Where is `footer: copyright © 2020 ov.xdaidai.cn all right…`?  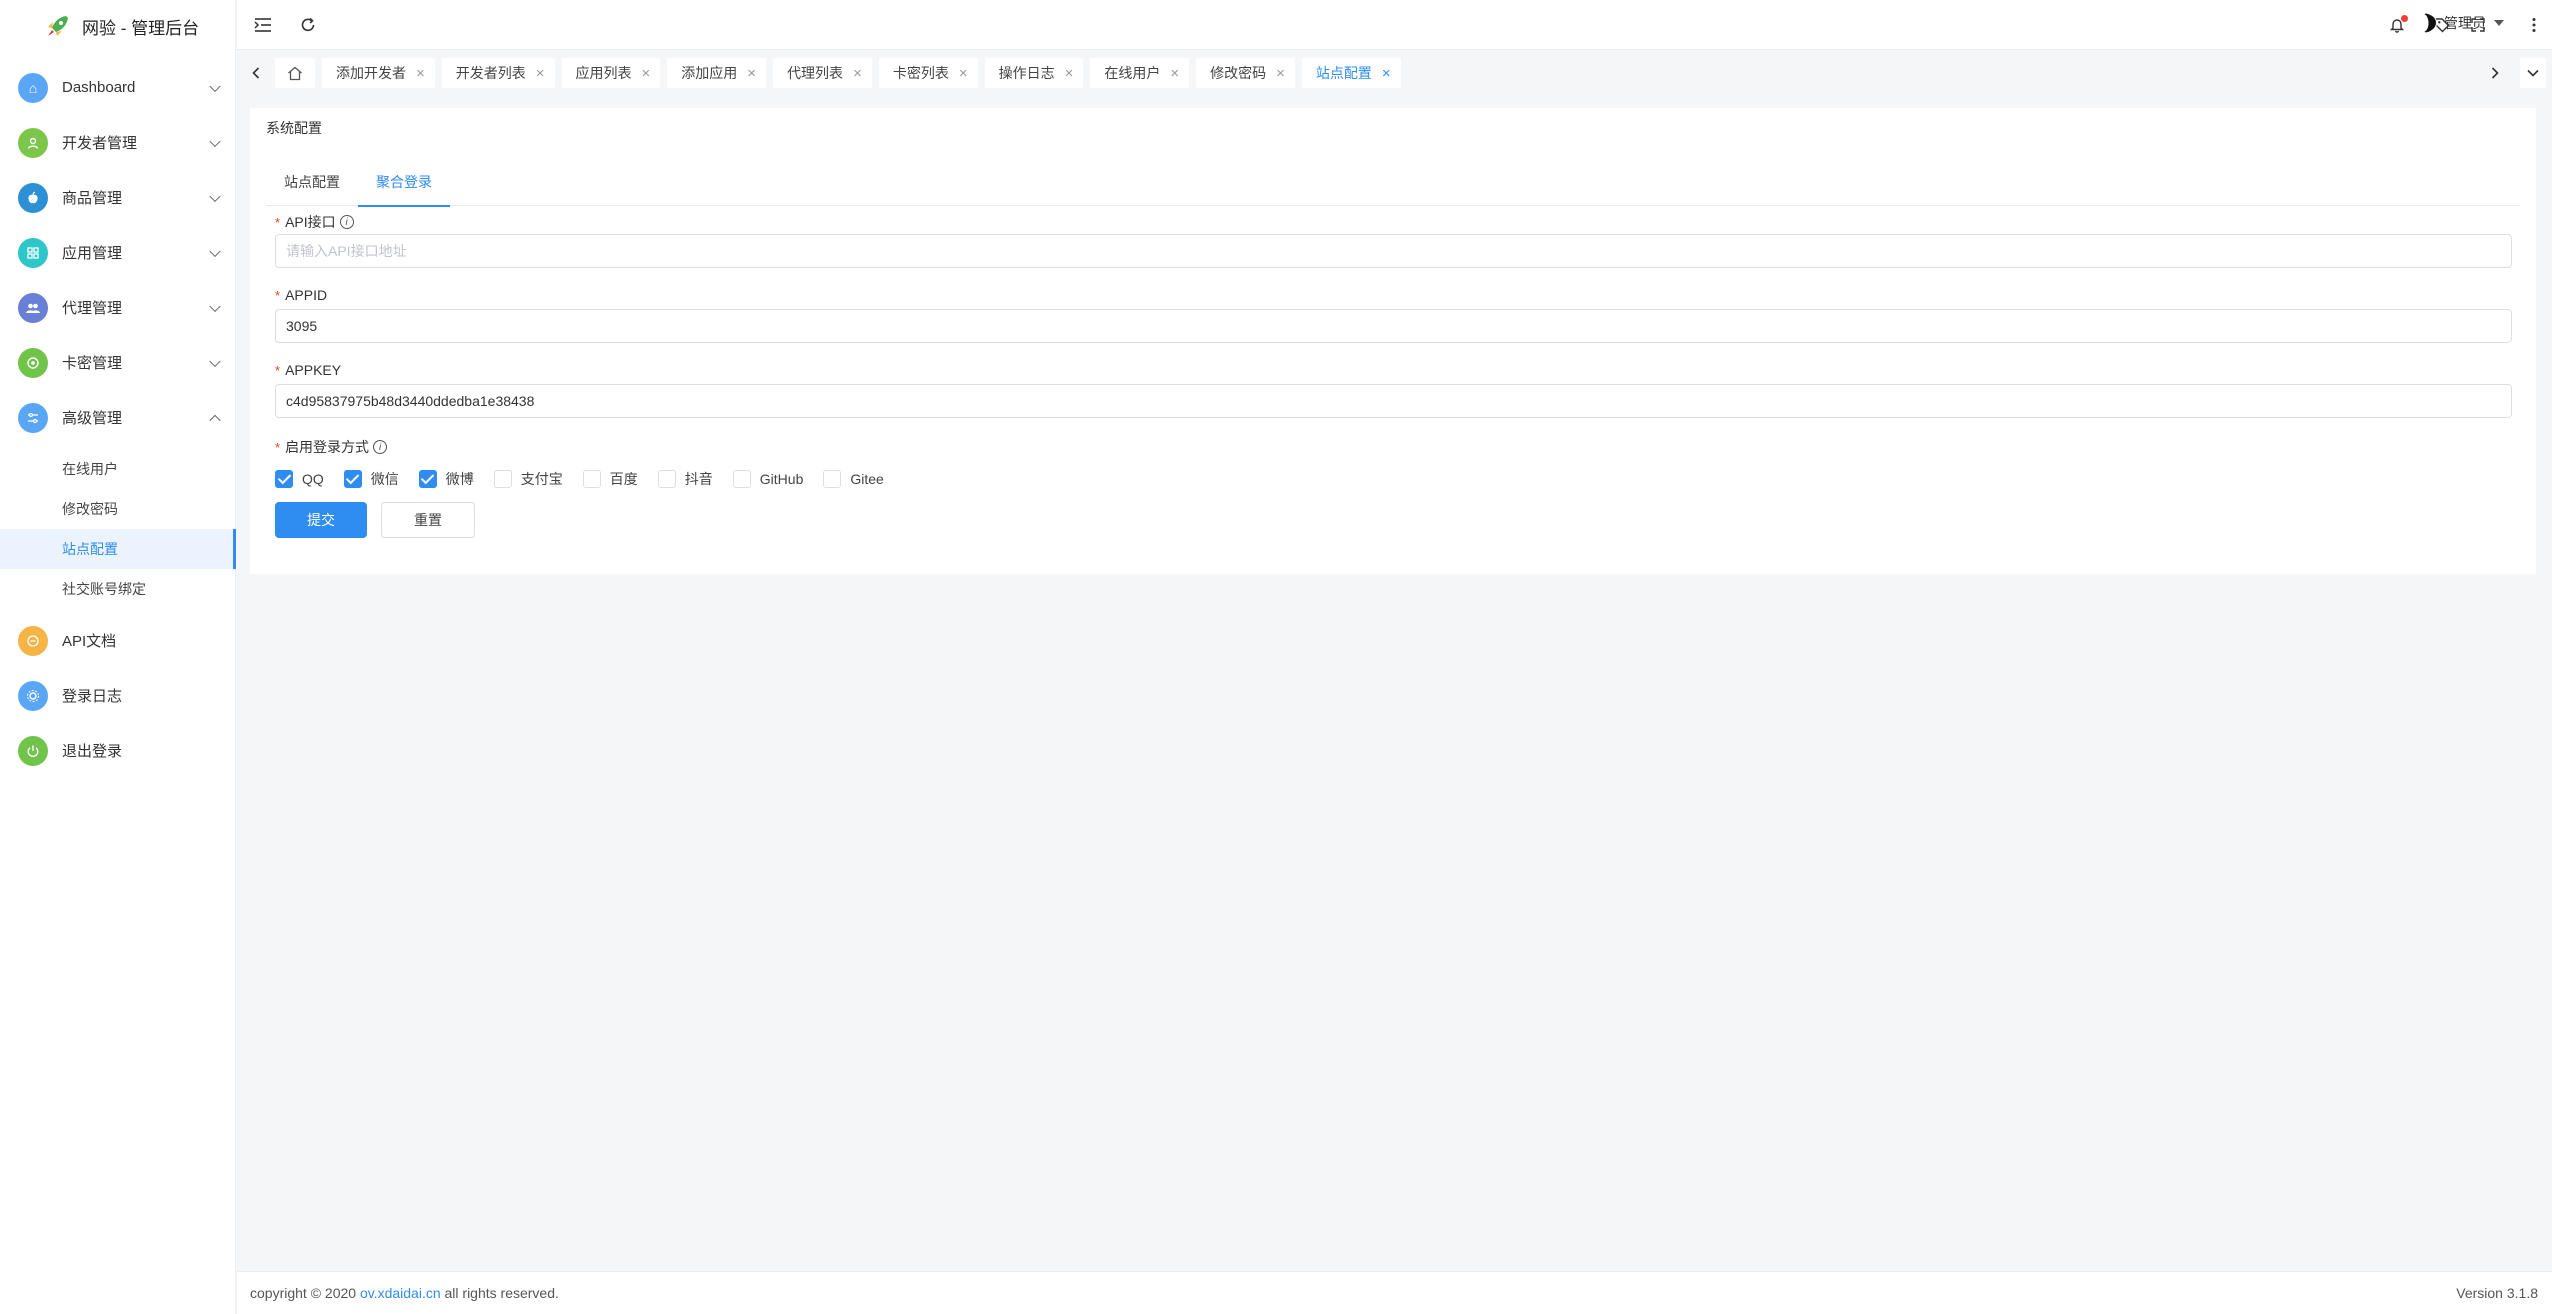 footer: copyright © 2020 ov.xdaidai.cn all right… is located at coordinates (1394, 1292).